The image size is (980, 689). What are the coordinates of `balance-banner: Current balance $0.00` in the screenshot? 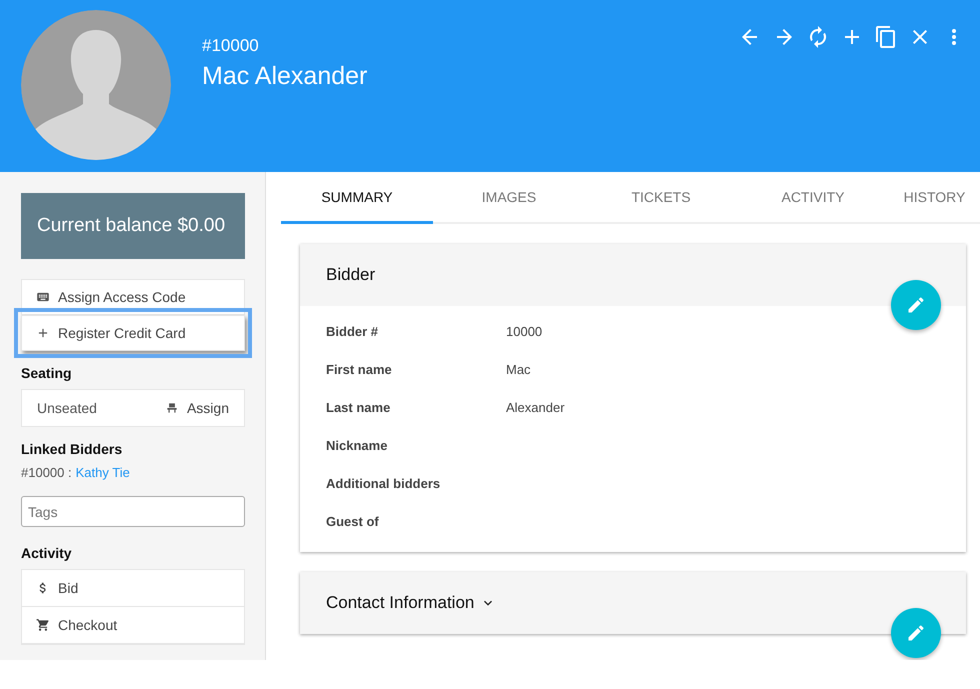 It's located at (133, 226).